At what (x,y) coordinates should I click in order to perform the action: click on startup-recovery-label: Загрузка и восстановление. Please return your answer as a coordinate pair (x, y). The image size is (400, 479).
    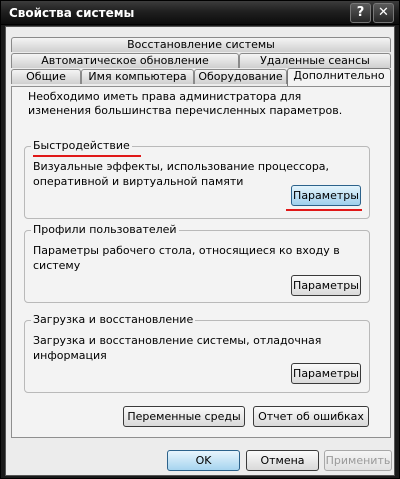
    Looking at the image, I should click on (113, 320).